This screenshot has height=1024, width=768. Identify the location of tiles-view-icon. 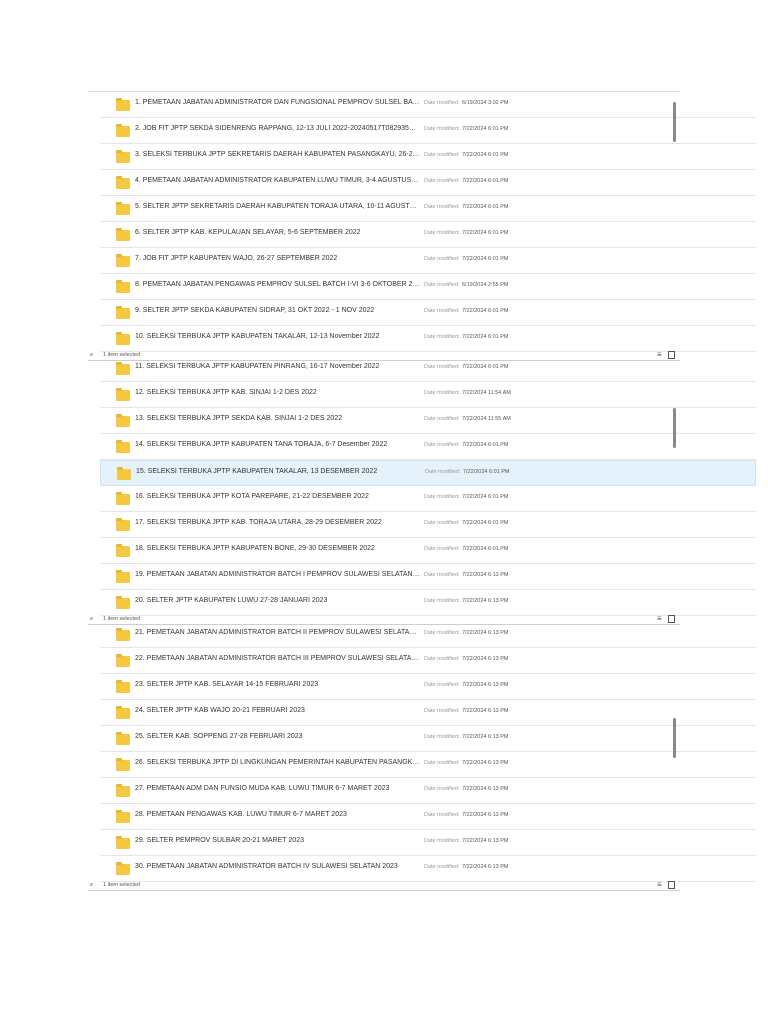
(671, 885).